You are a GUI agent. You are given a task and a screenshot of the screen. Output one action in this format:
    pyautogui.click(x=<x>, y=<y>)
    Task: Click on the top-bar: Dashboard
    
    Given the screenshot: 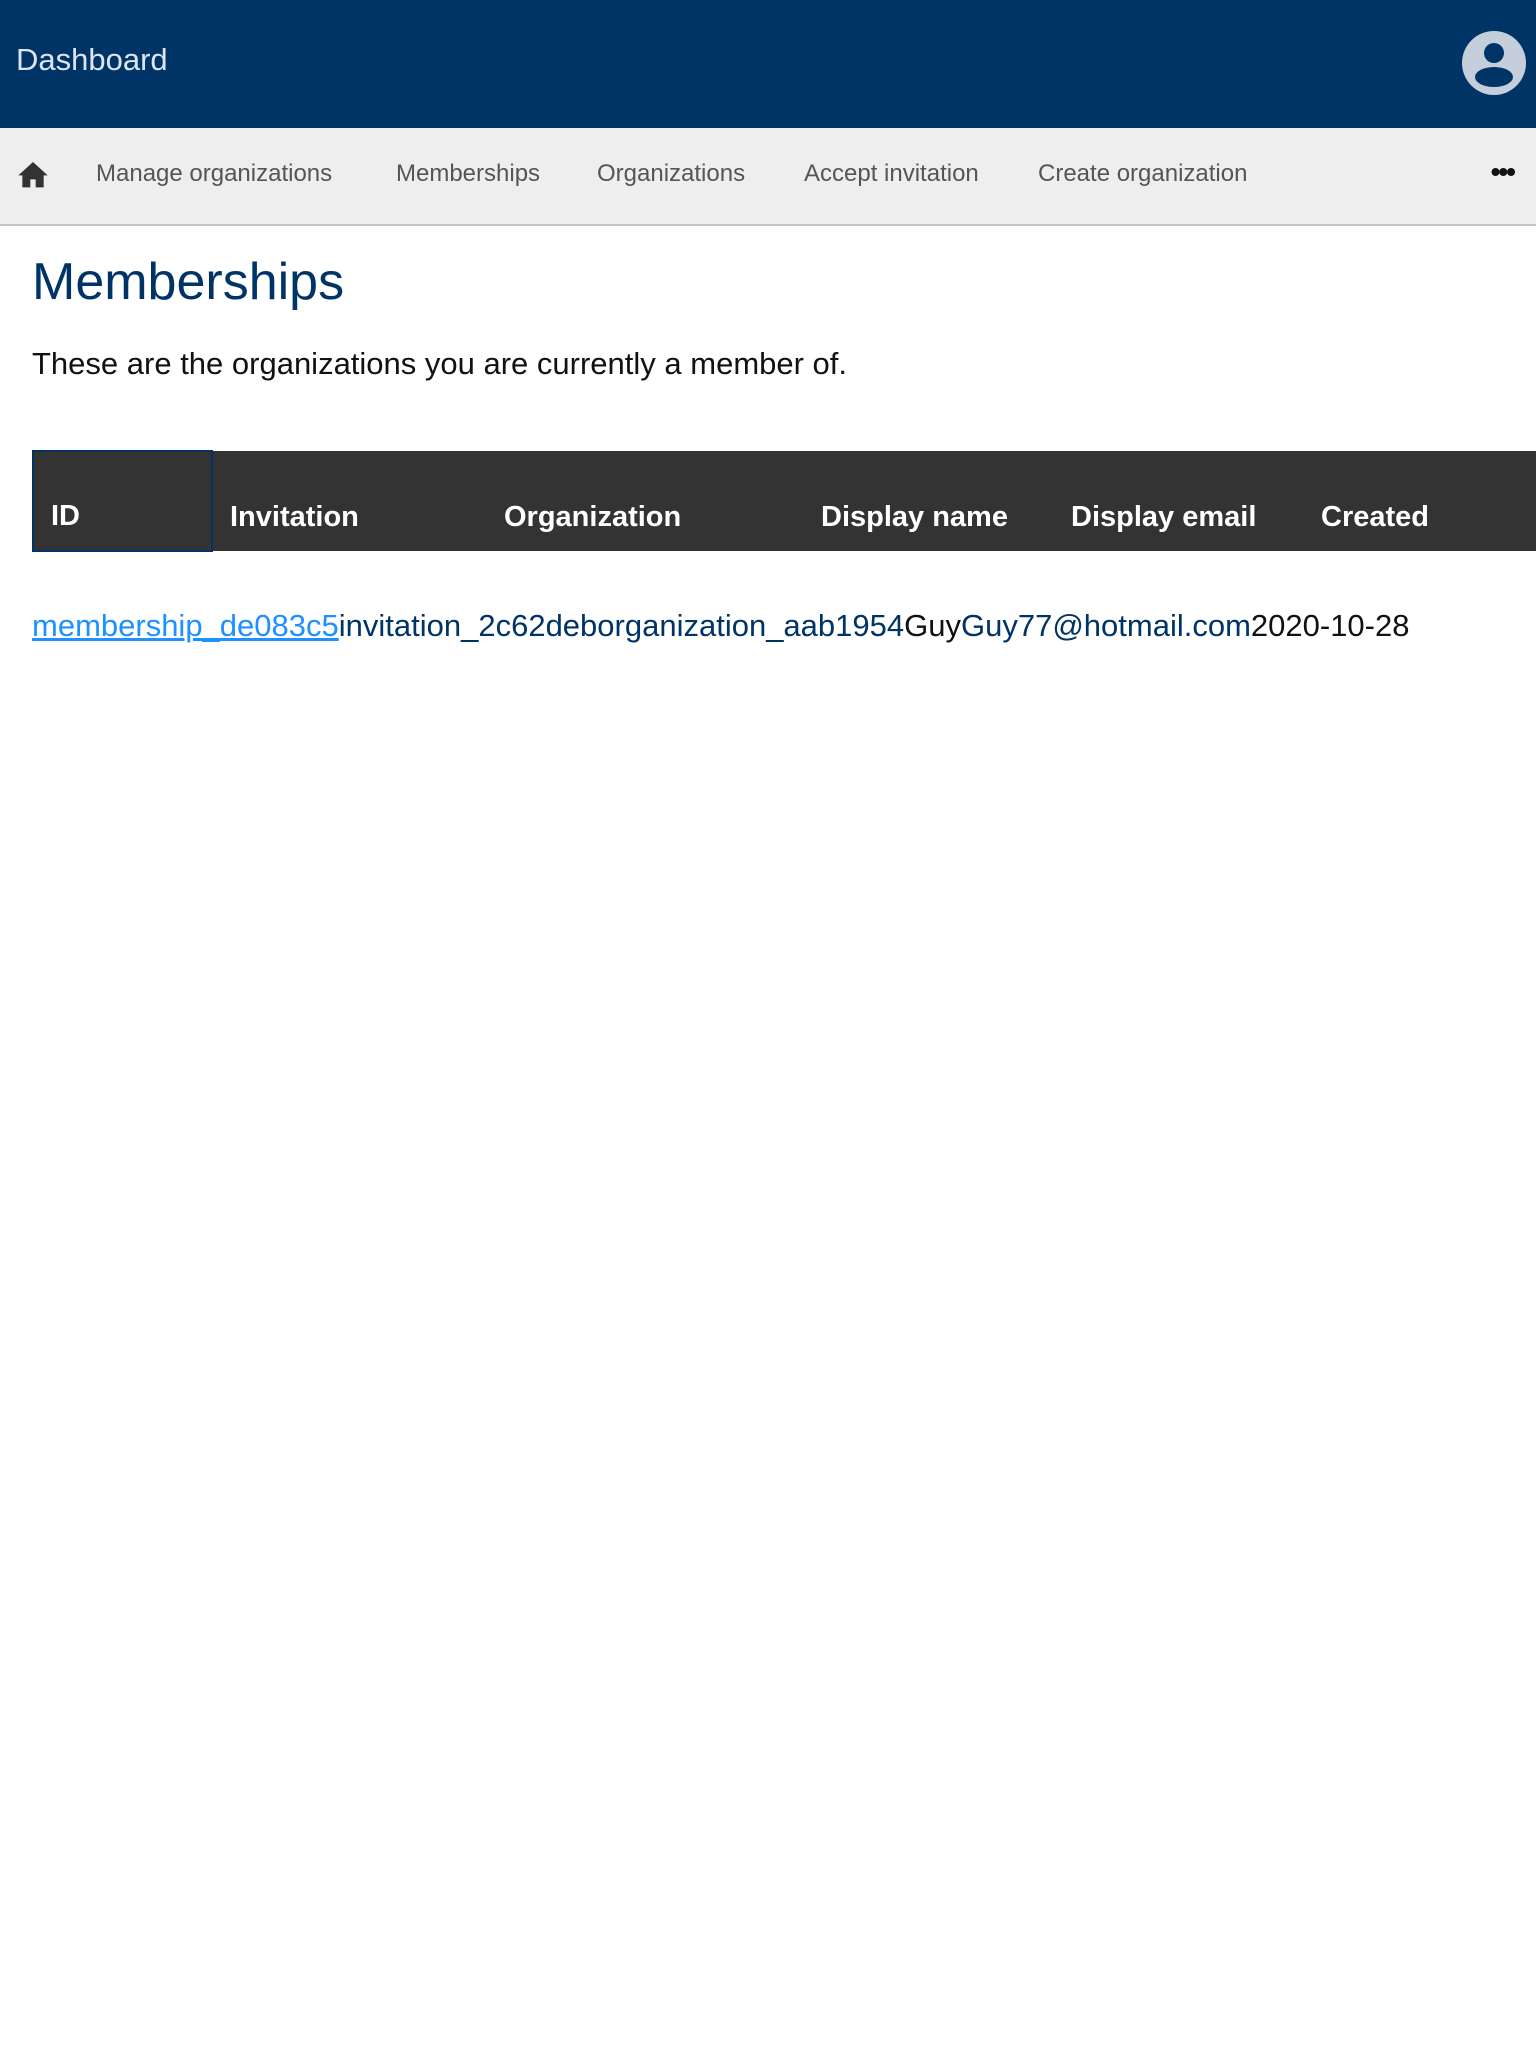 What is the action you would take?
    pyautogui.click(x=768, y=64)
    